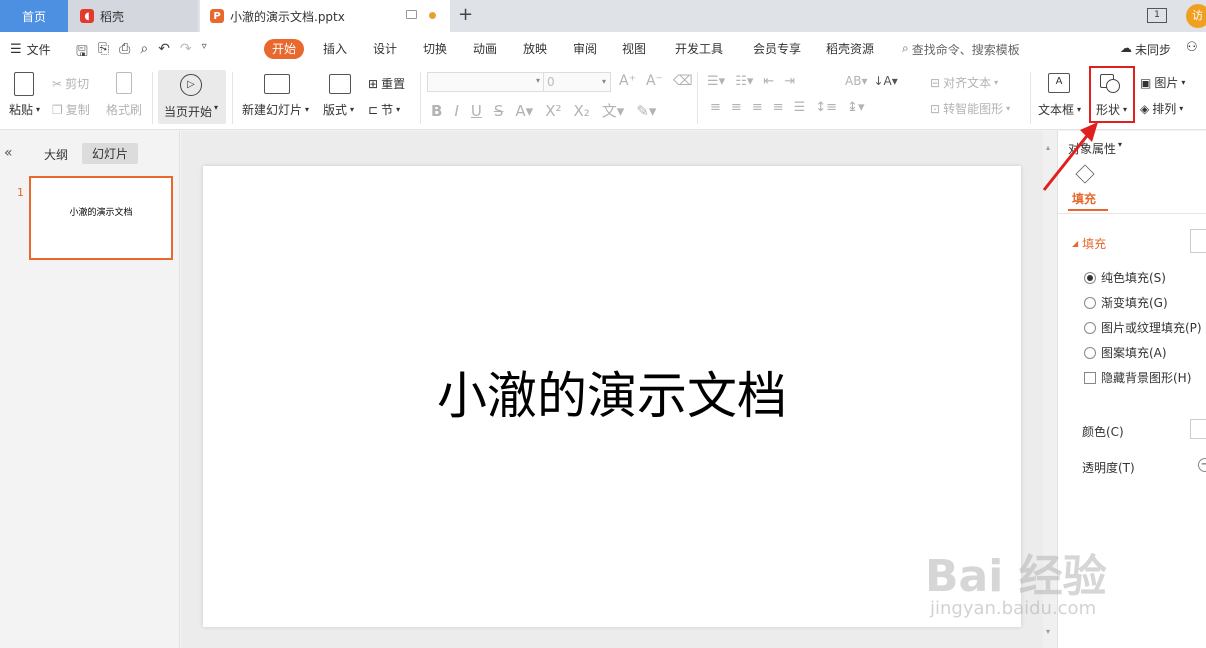  I want to click on sort-icon: ↓A▾, so click(885, 81).